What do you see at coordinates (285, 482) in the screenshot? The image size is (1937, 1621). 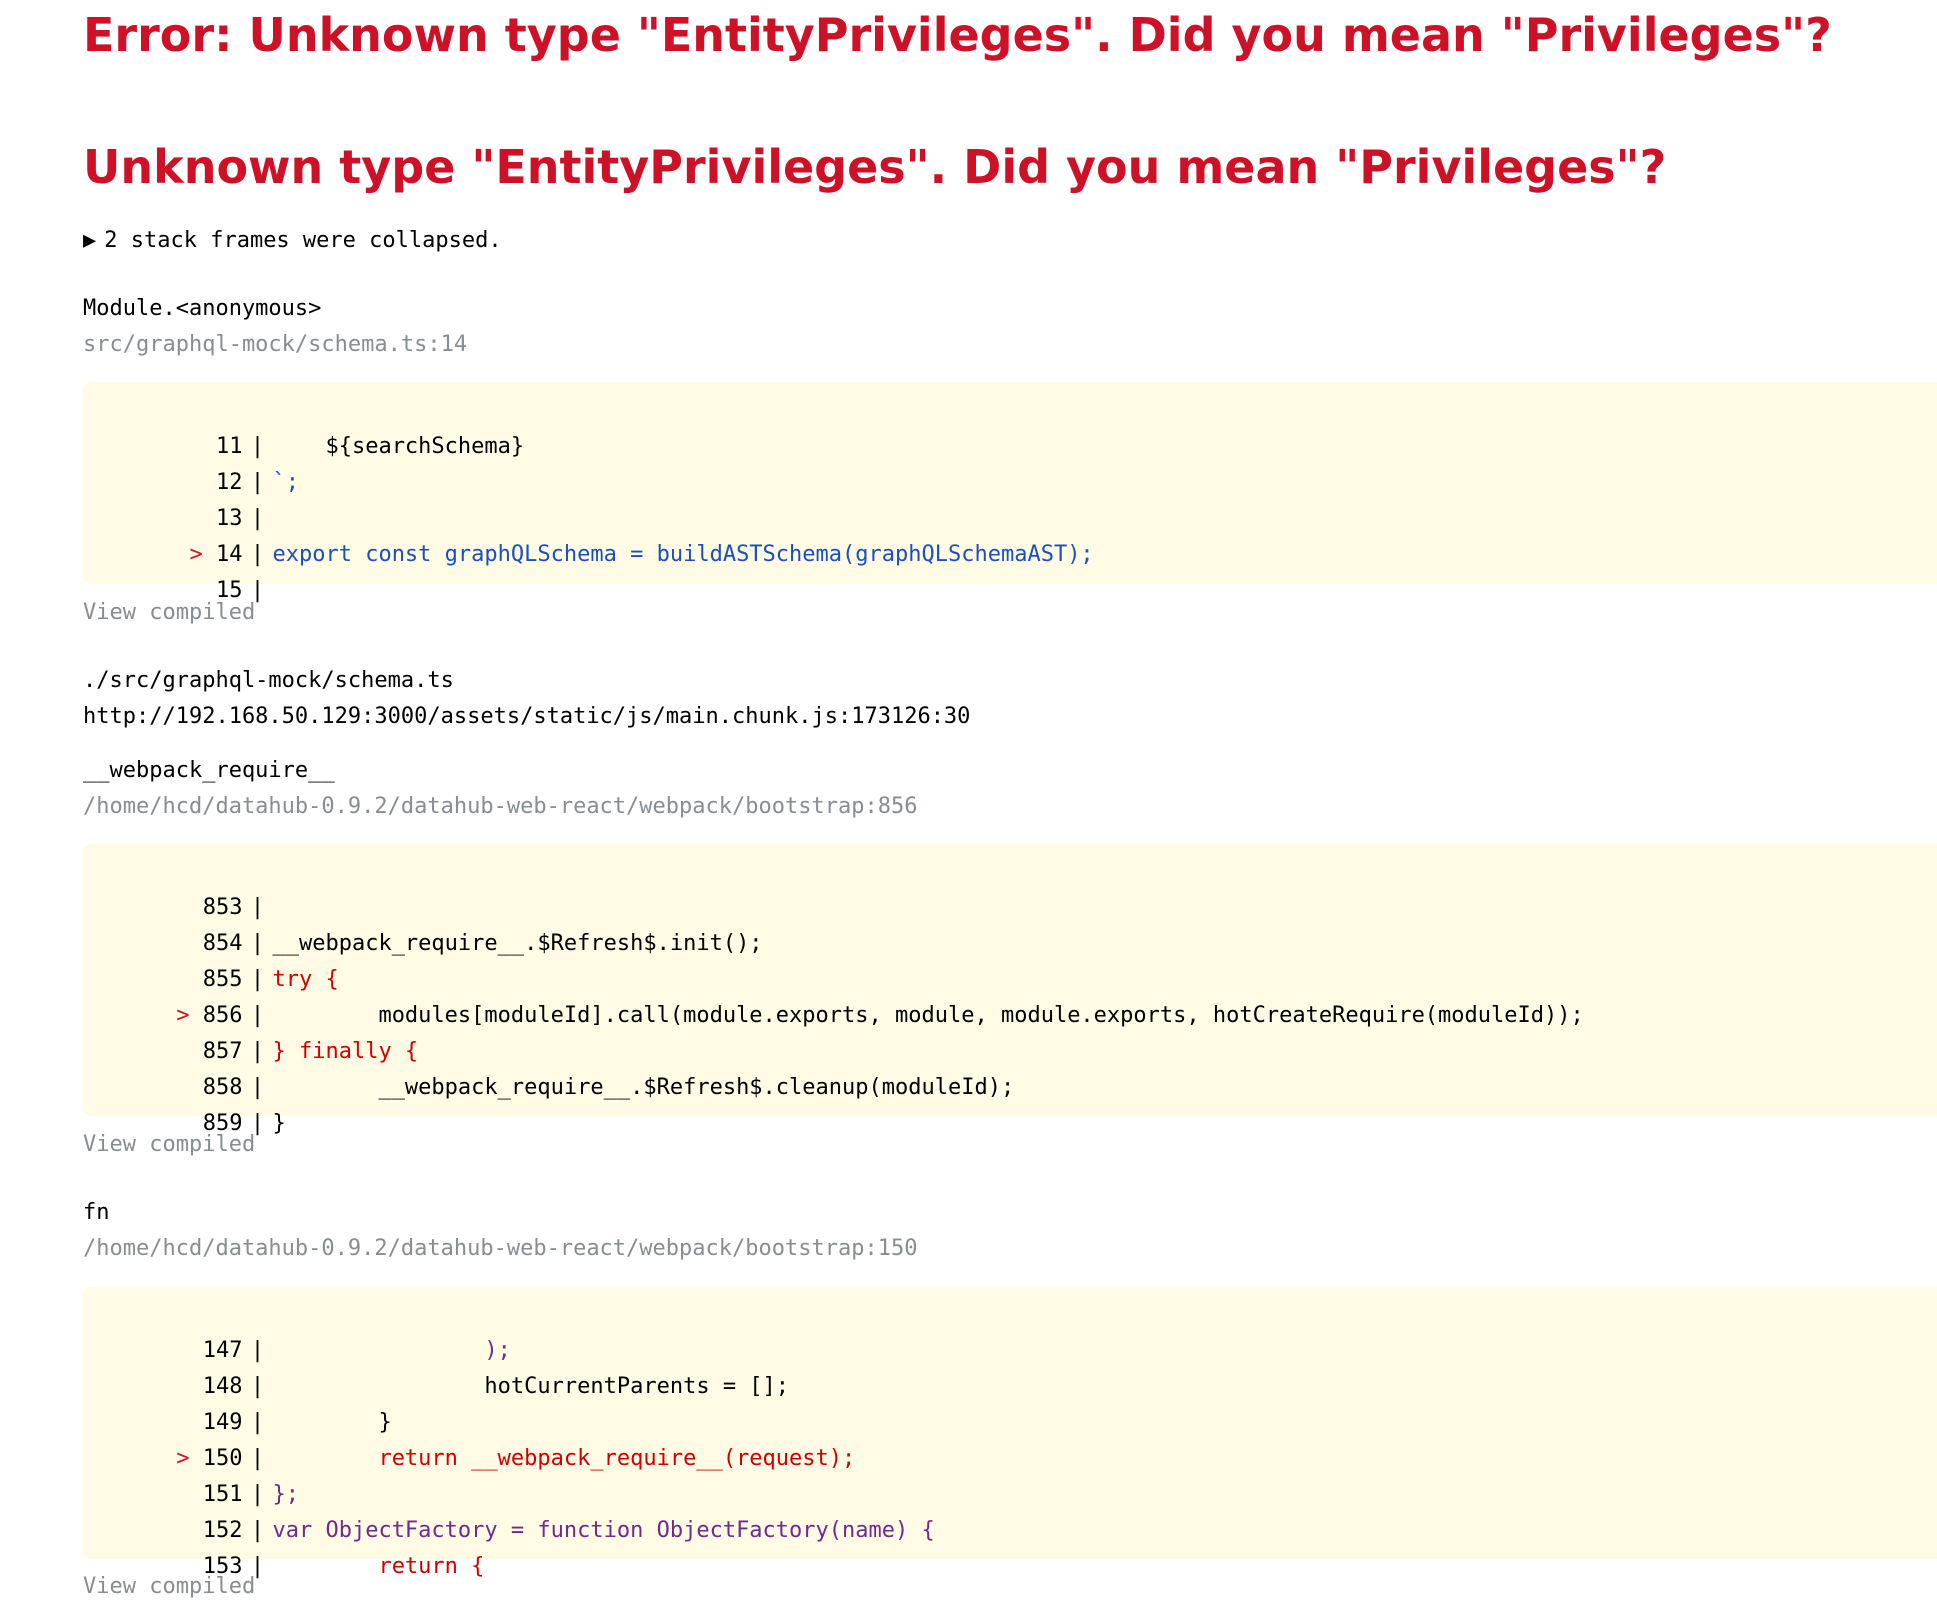 I see `code-text: `;` at bounding box center [285, 482].